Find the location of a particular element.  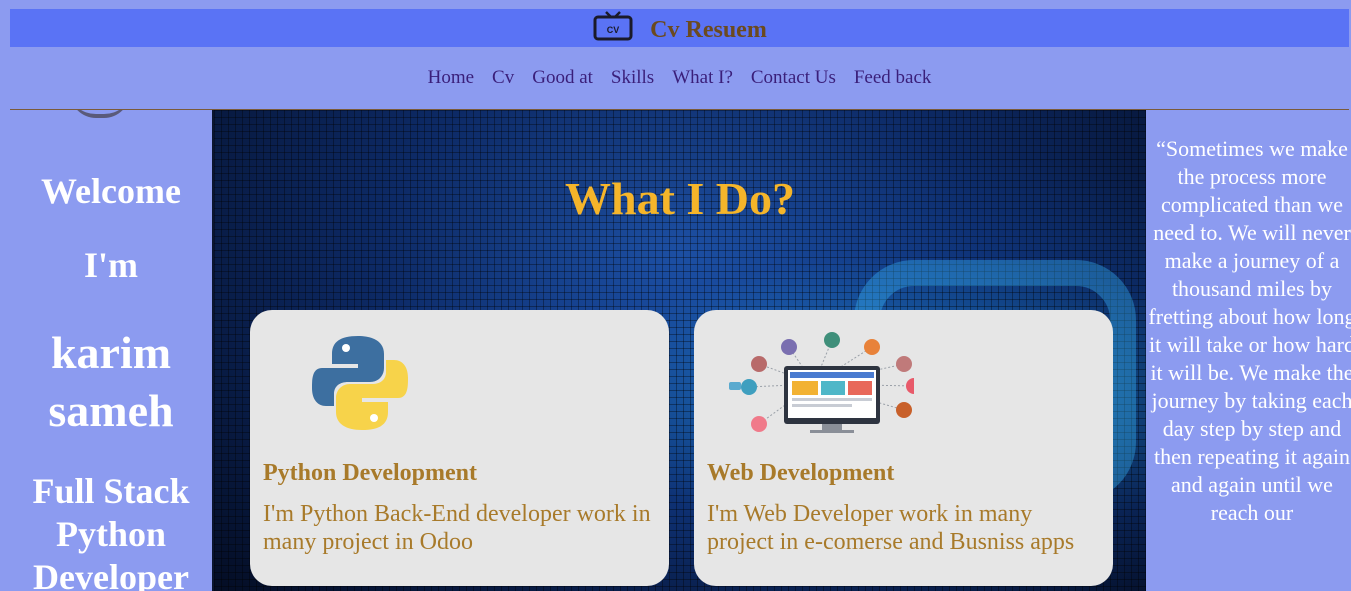

card-title: Web Development is located at coordinates (801, 473).